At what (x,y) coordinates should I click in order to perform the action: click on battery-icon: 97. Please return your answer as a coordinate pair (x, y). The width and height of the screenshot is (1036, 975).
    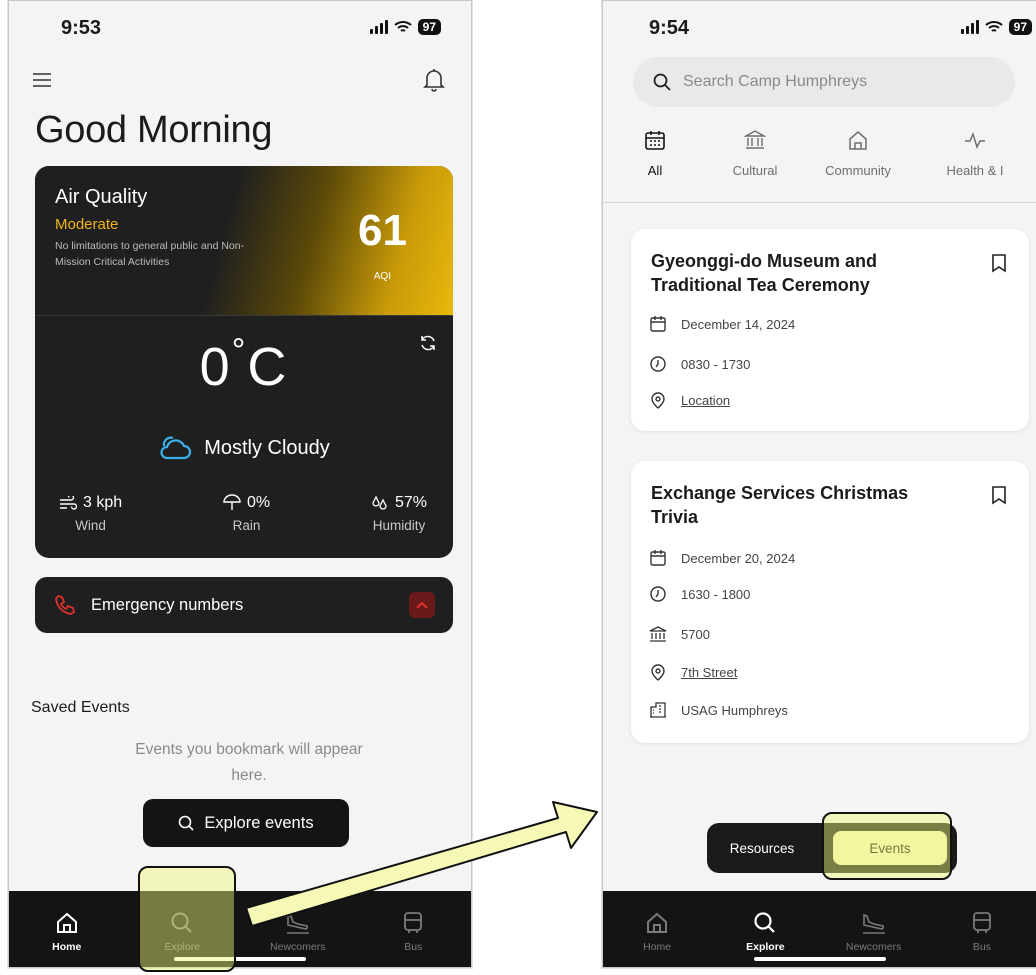
    Looking at the image, I should click on (1020, 27).